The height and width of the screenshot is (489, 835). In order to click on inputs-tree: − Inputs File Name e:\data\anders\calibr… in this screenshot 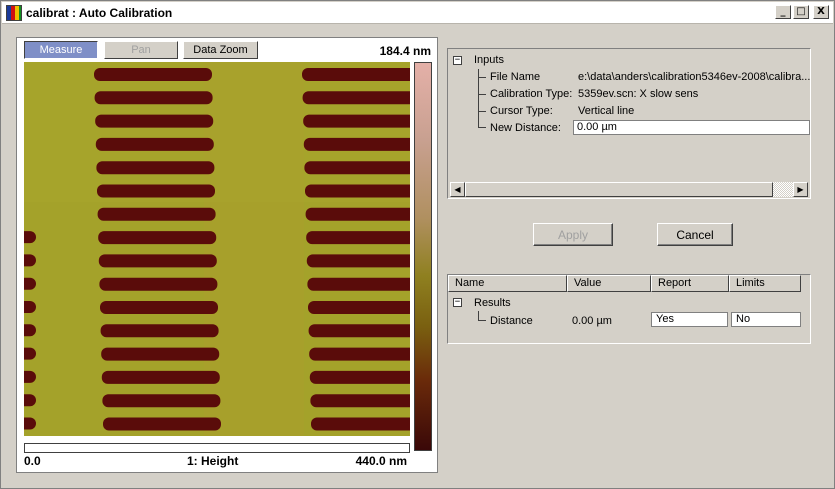, I will do `click(629, 123)`.